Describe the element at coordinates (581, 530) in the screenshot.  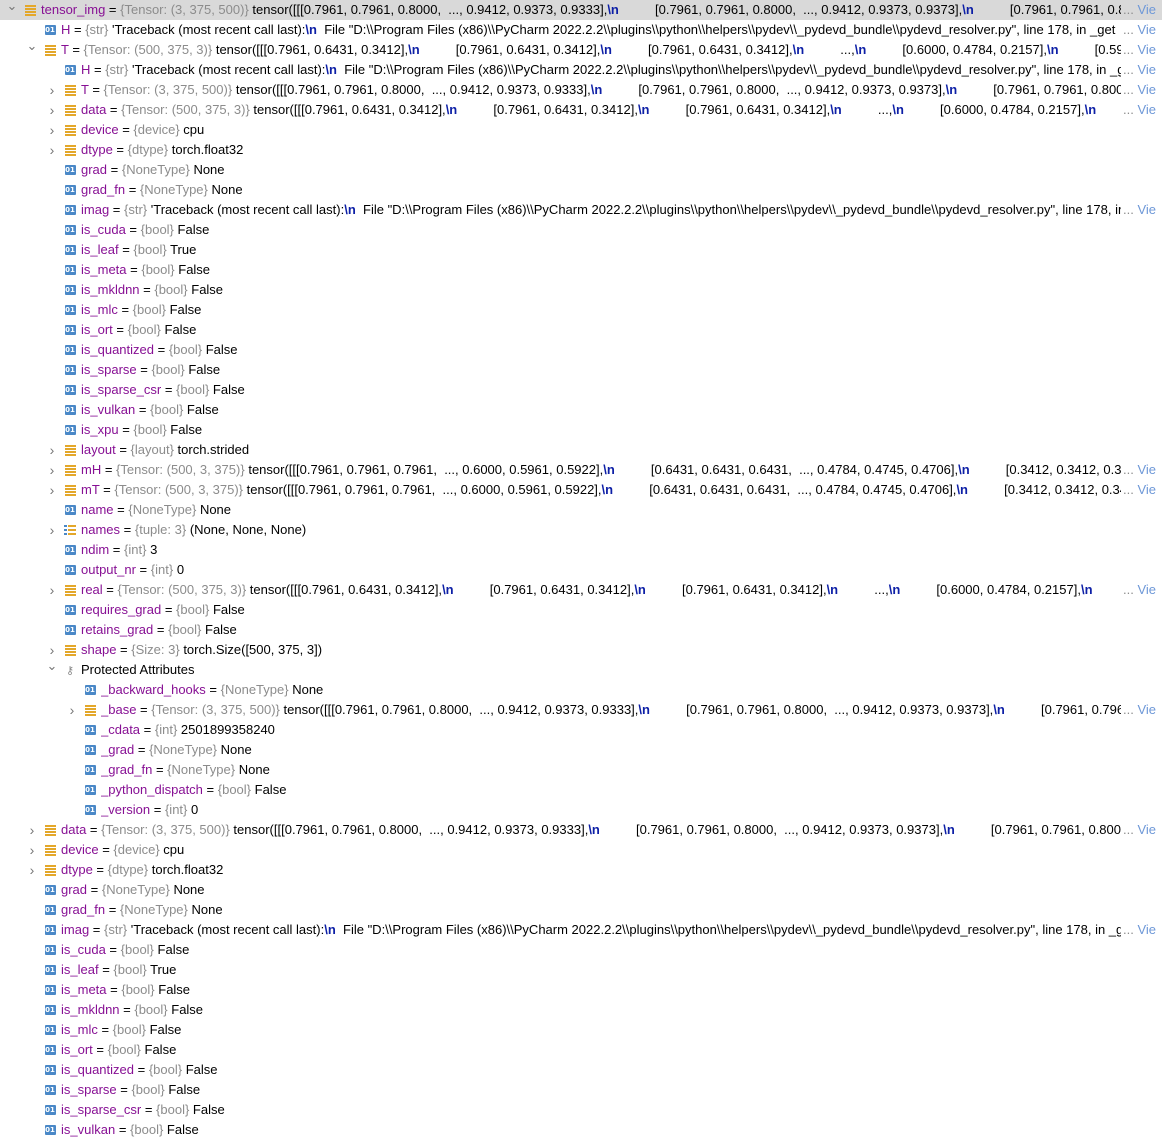
I see `tree-row-names: › names = {tuple: 3} (None, None, None)` at that location.